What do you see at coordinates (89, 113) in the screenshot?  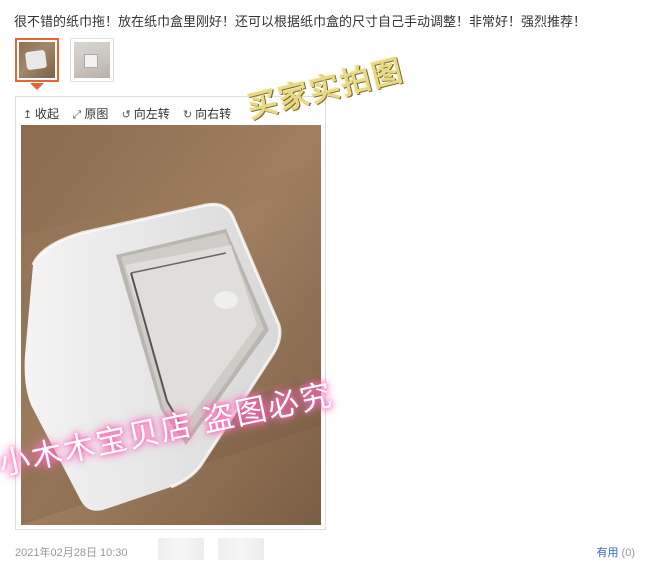 I see `original-image-button: ⤢ 原图` at bounding box center [89, 113].